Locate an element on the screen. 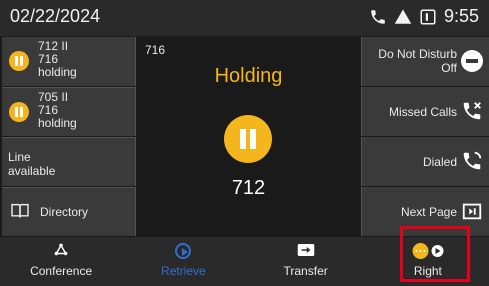  next-page-button: Next Page is located at coordinates (425, 211).